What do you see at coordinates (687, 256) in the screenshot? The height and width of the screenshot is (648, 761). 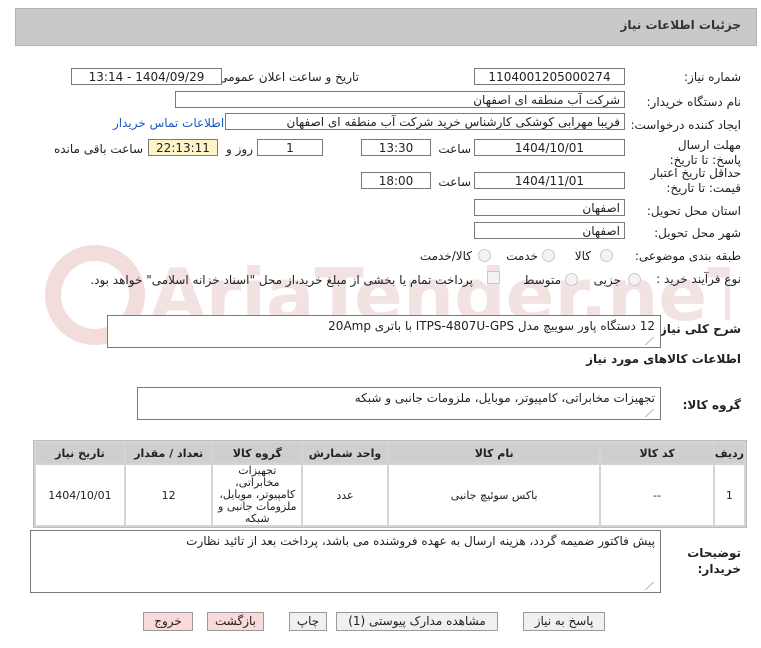 I see `category-label: طبقه بندی موضوعی:` at bounding box center [687, 256].